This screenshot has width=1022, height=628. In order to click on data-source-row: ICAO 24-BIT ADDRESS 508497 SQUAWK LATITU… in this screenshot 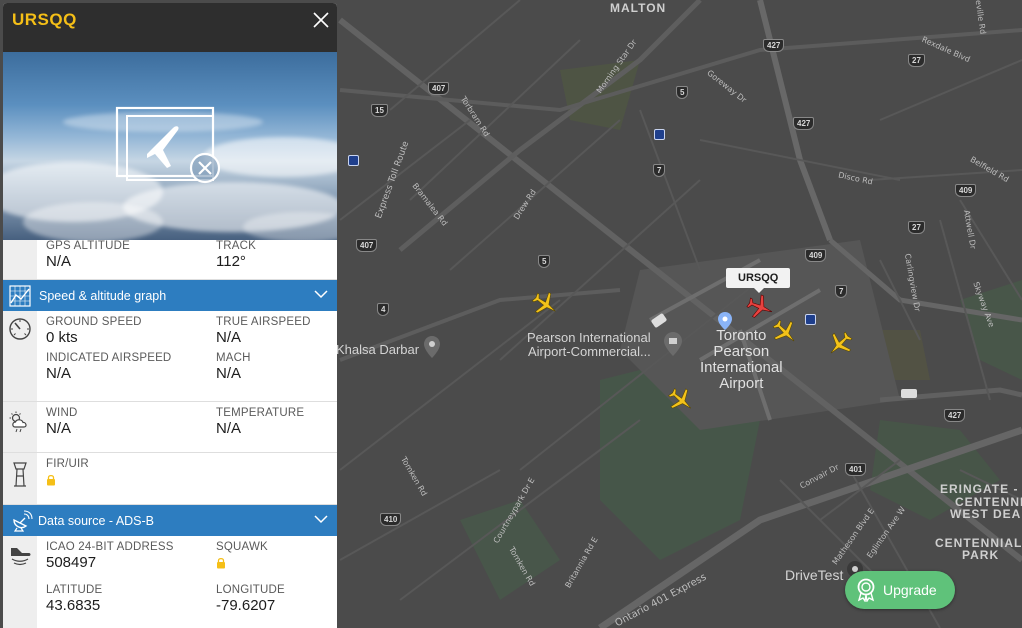, I will do `click(170, 582)`.